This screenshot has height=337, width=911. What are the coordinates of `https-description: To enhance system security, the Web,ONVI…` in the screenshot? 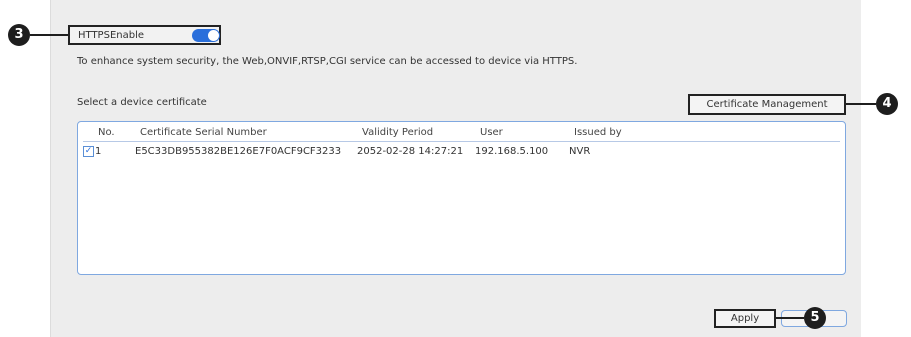 It's located at (327, 61).